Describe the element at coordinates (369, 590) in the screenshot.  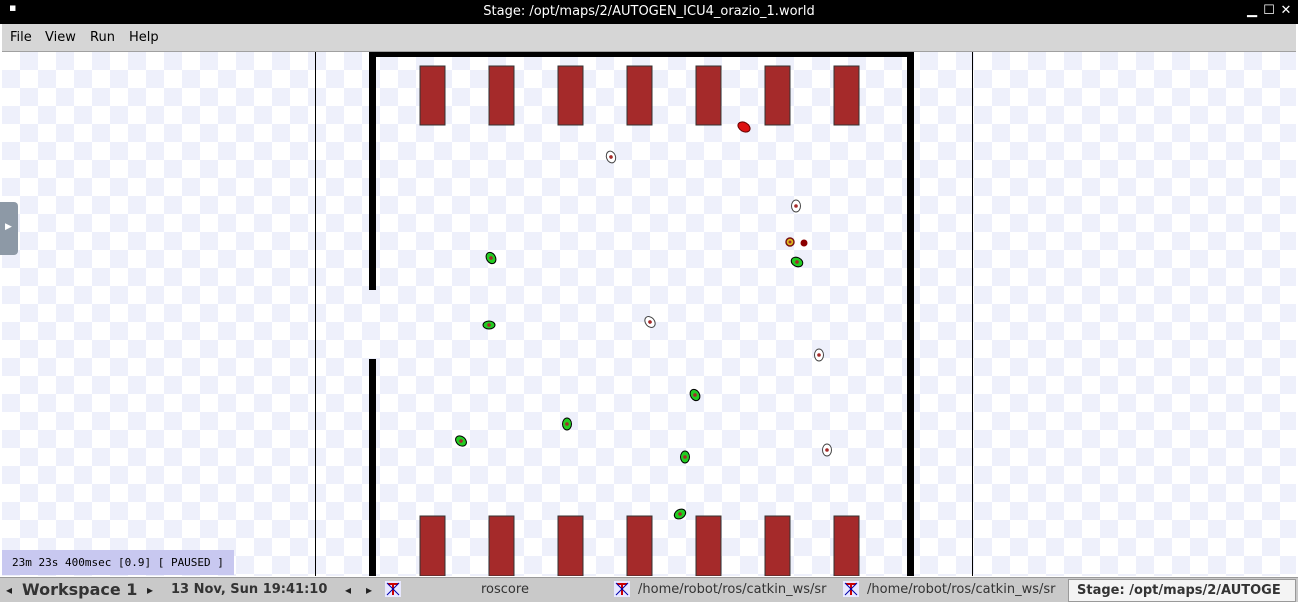
I see `task-next-icon: ▸` at that location.